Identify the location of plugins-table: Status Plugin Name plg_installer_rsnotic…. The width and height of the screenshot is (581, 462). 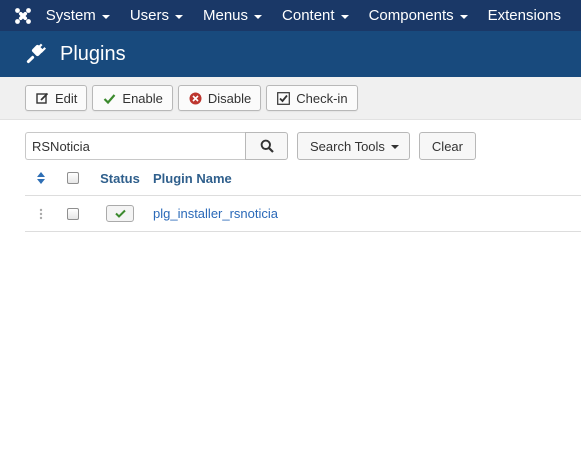
(303, 196).